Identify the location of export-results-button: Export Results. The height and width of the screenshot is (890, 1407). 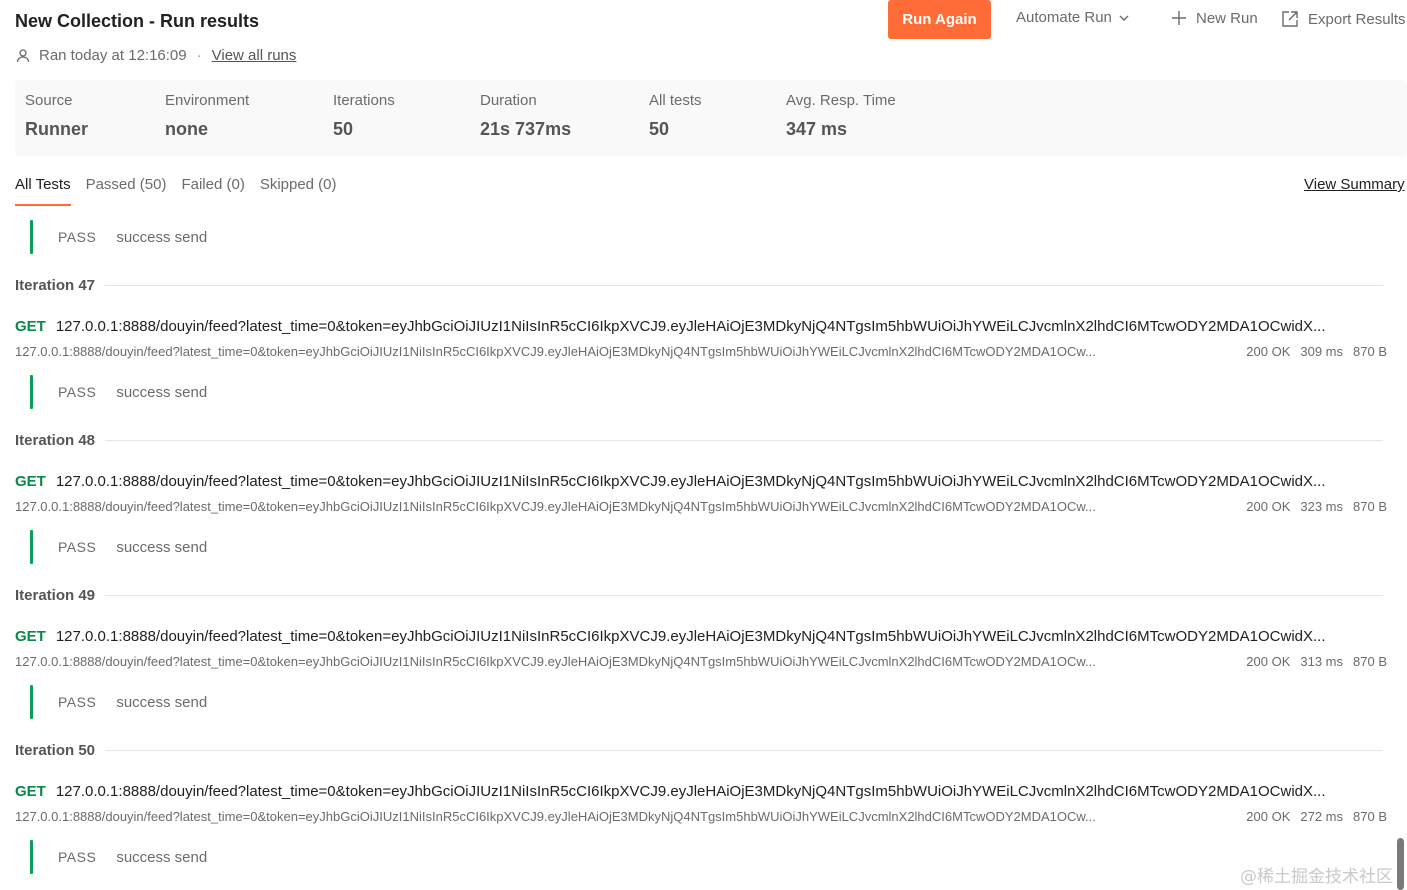
(1343, 19).